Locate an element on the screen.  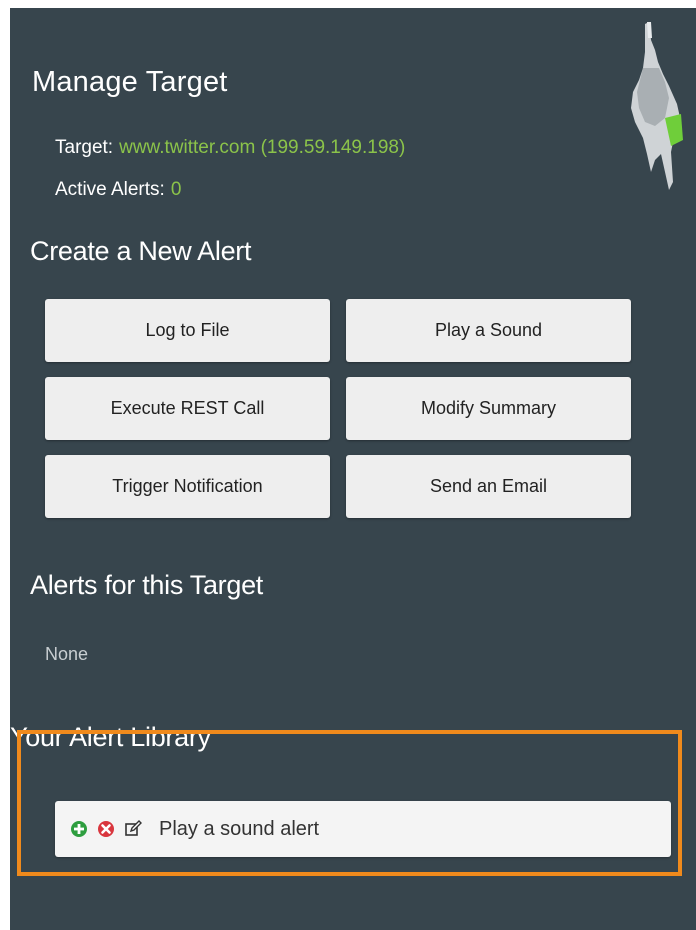
play-a-sound-button: Play a Sound is located at coordinates (488, 330).